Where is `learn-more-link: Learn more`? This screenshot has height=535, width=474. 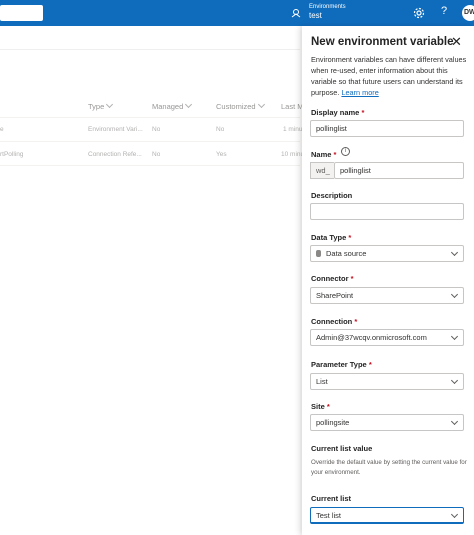 learn-more-link: Learn more is located at coordinates (359, 92).